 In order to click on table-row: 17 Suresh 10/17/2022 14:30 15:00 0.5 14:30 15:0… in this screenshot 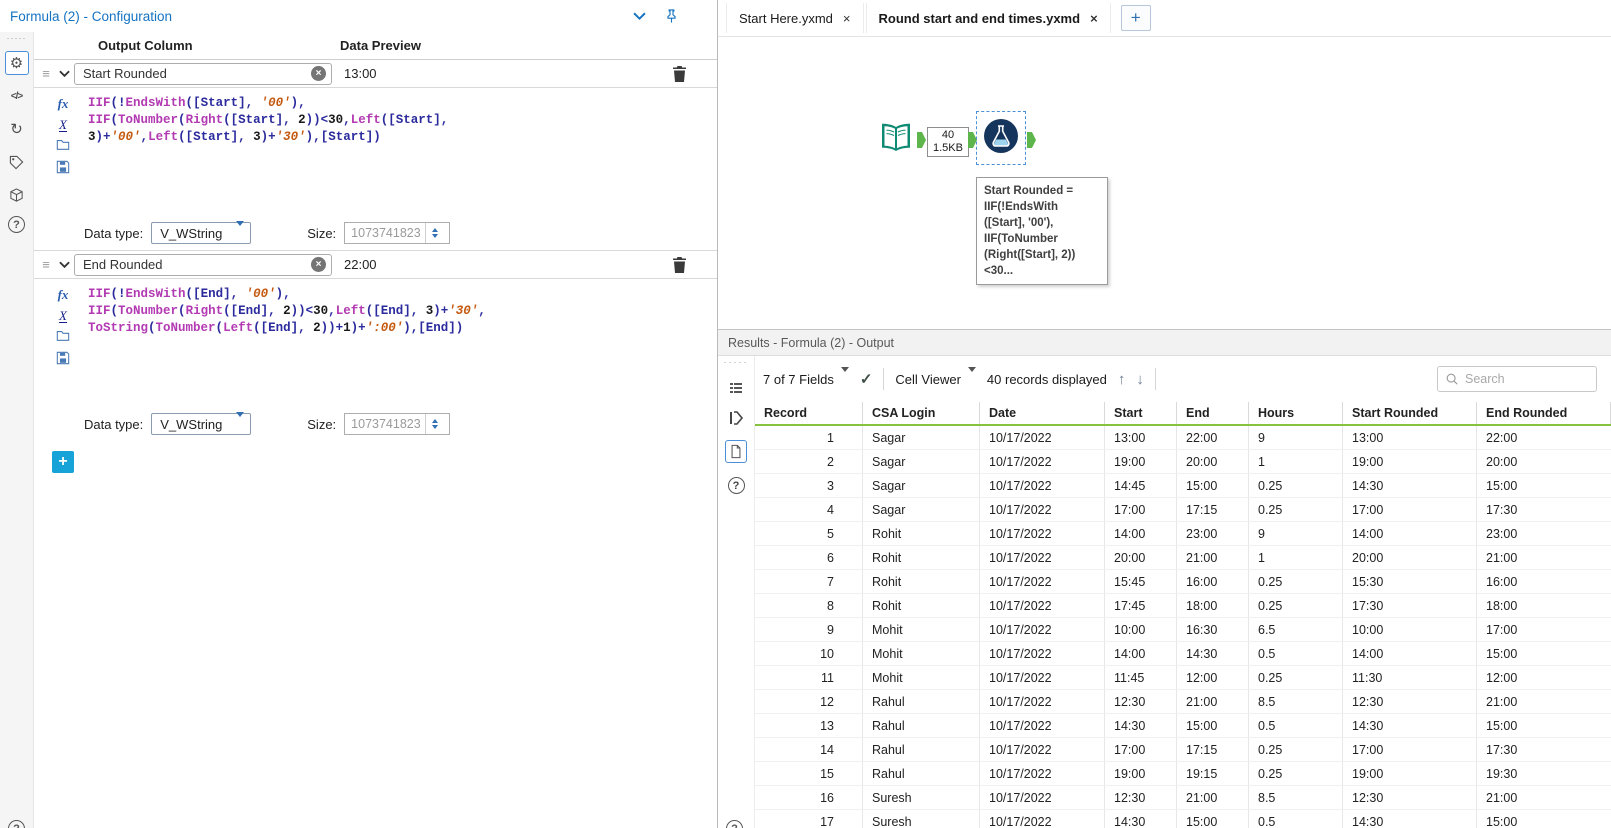, I will do `click(1183, 819)`.